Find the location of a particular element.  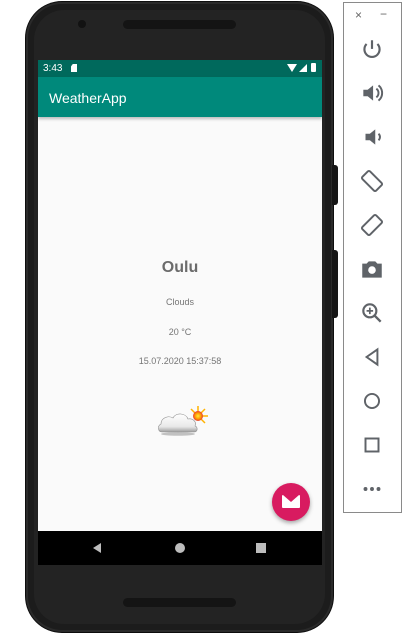

wifi-icon is located at coordinates (292, 68).